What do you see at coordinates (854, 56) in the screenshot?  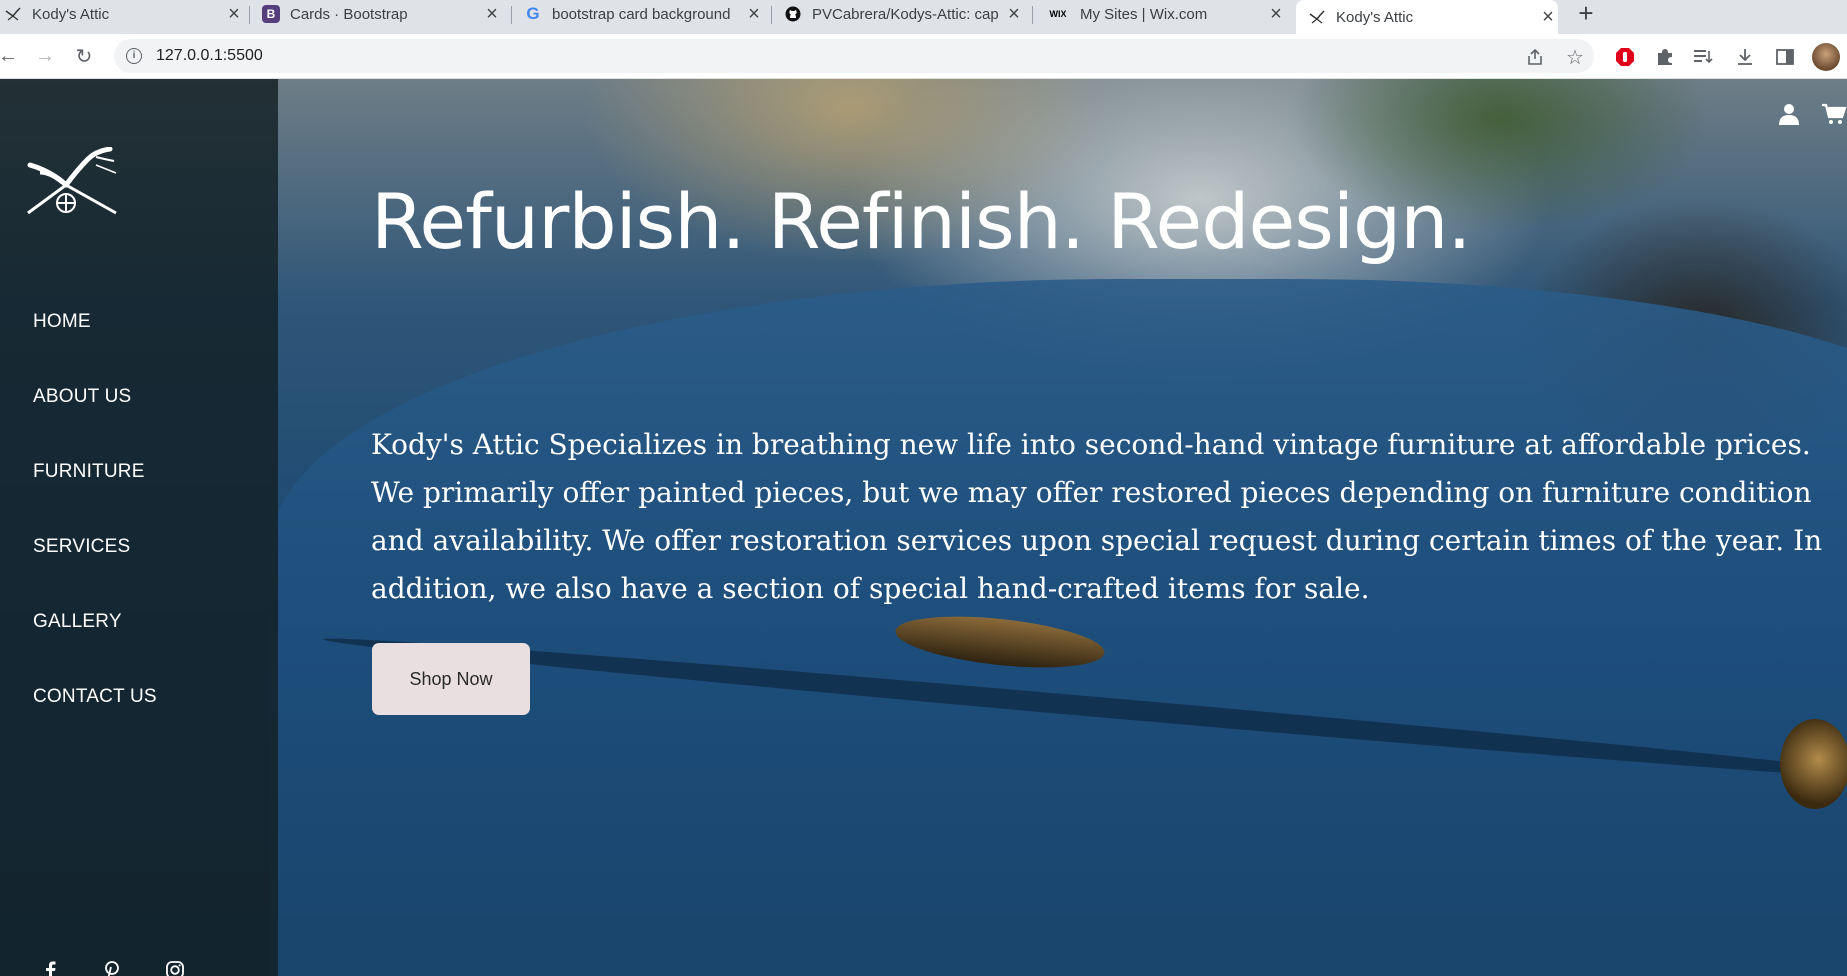 I see `address-bar: i 127.0.0.1:5500` at bounding box center [854, 56].